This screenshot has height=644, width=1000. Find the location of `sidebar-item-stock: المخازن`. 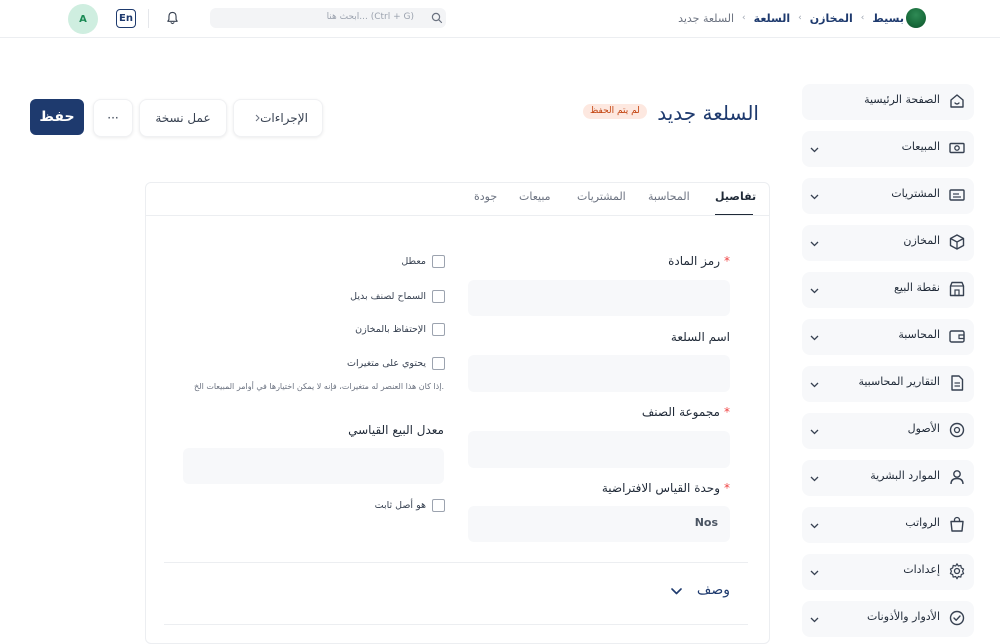

sidebar-item-stock: المخازن is located at coordinates (888, 243).